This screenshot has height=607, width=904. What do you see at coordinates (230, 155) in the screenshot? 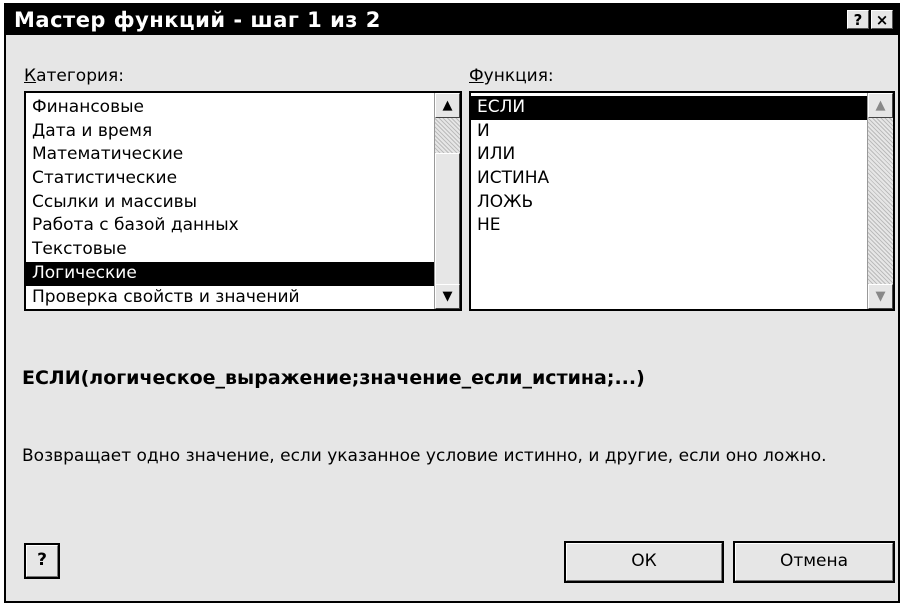
I see `list-item: Математические` at bounding box center [230, 155].